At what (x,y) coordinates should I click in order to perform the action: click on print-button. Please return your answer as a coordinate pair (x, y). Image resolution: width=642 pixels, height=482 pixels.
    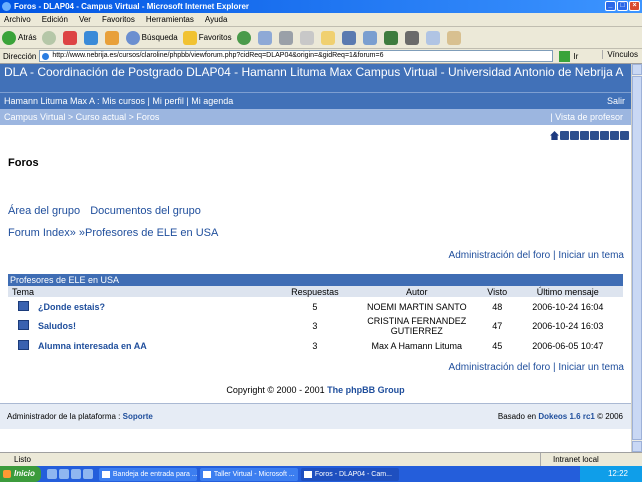
    Looking at the image, I should click on (286, 37).